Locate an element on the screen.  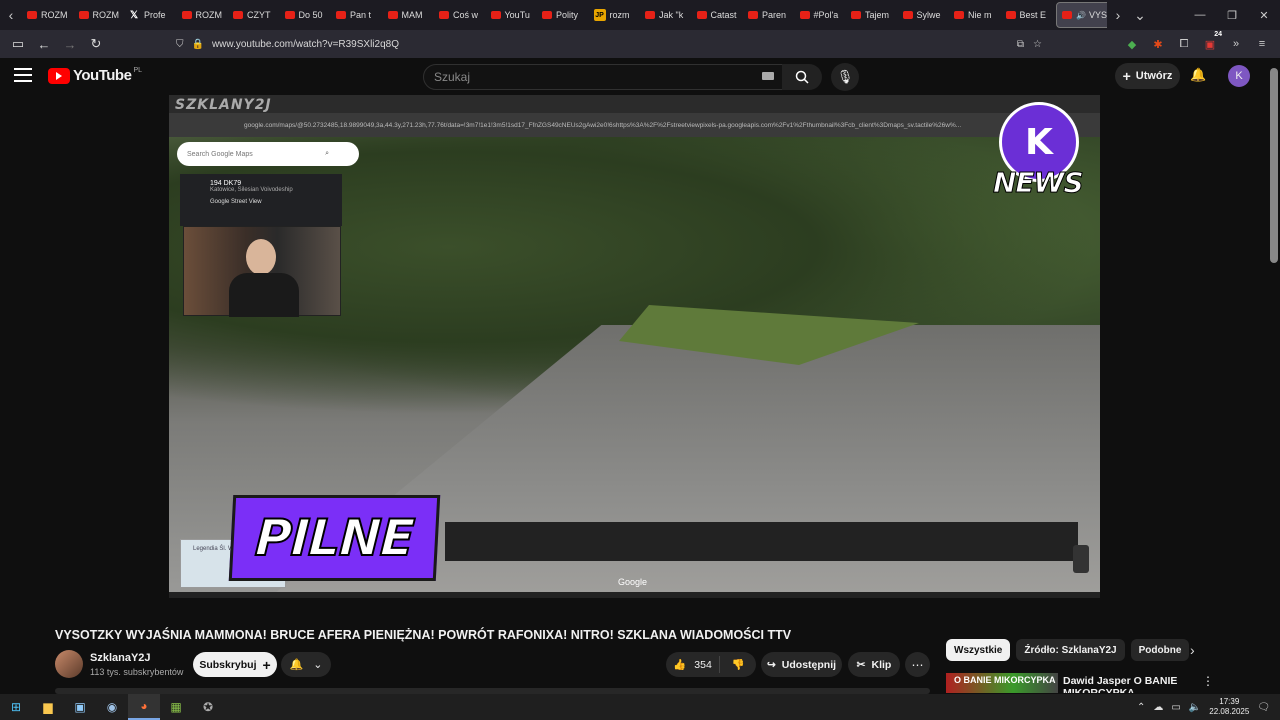
vpn-extension-icon: ◆ is located at coordinates (1132, 44).